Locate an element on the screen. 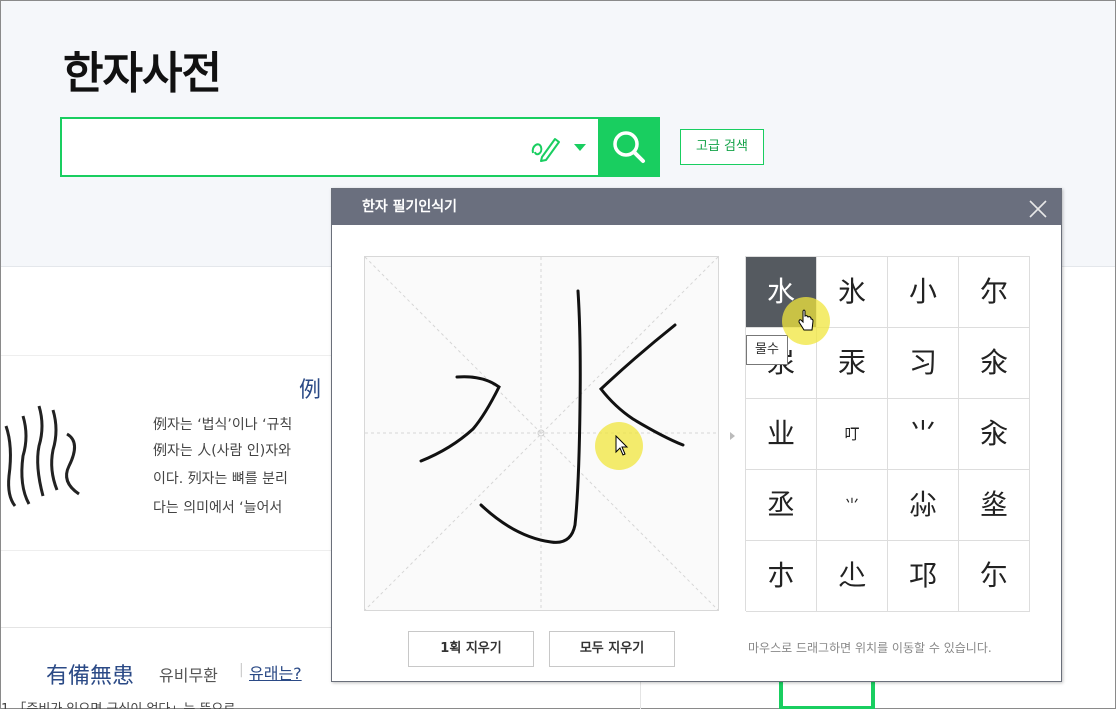 This screenshot has height=709, width=1116. idiom-description: 1 「준비가 있으면 근심이 없다」는 뜻으로 is located at coordinates (118, 703).